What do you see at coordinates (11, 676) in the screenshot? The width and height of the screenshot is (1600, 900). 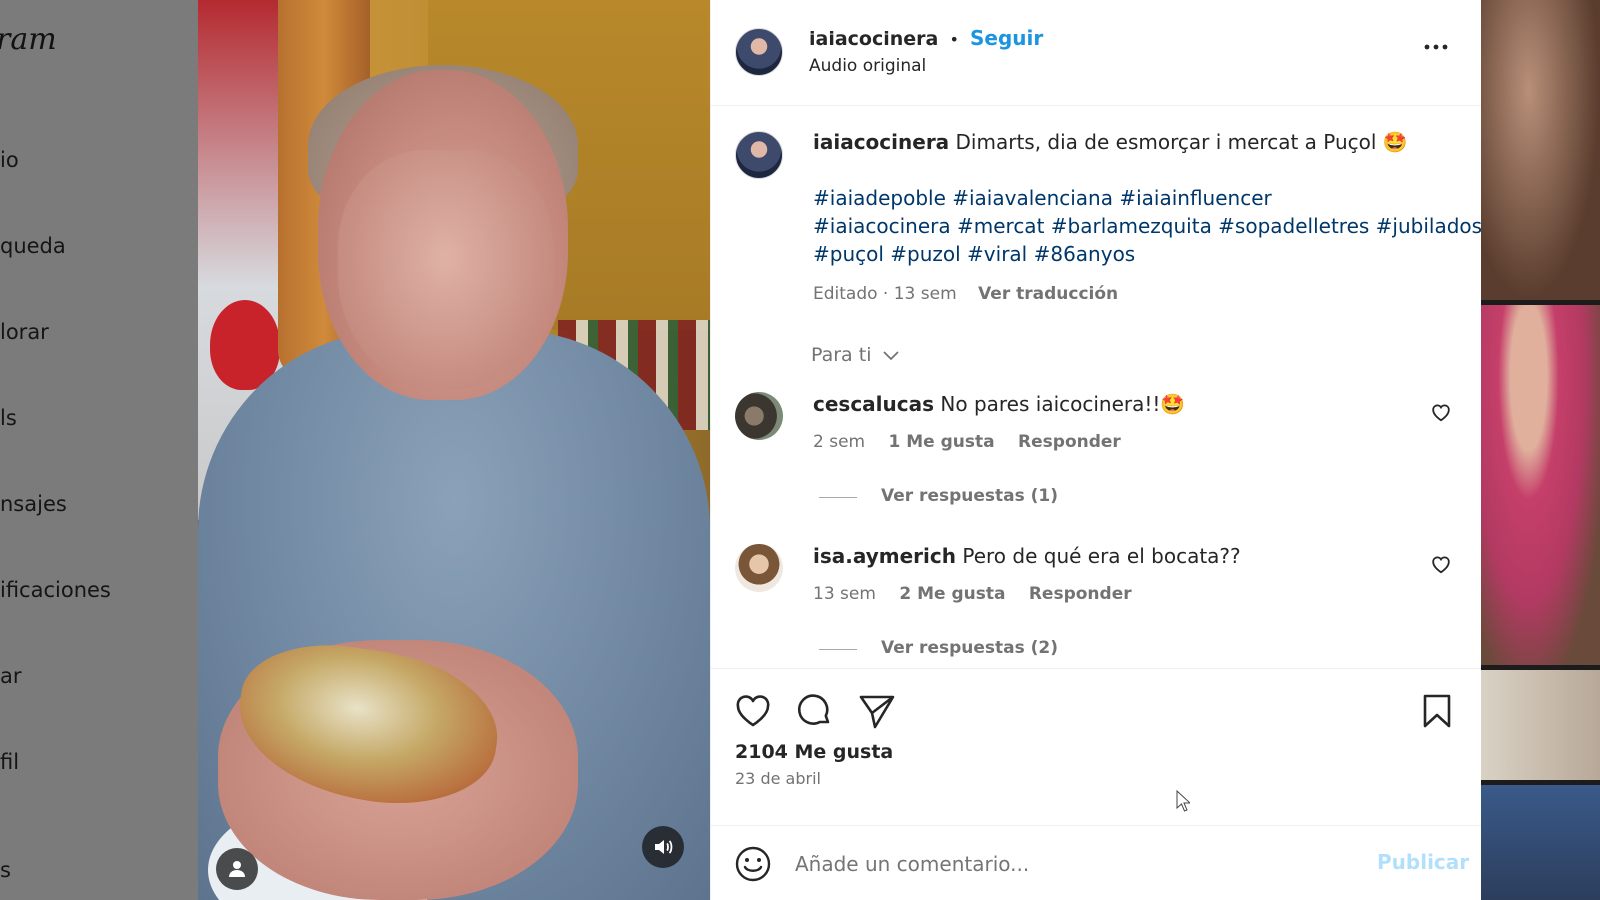 I see `sidebar-item-create: ar` at bounding box center [11, 676].